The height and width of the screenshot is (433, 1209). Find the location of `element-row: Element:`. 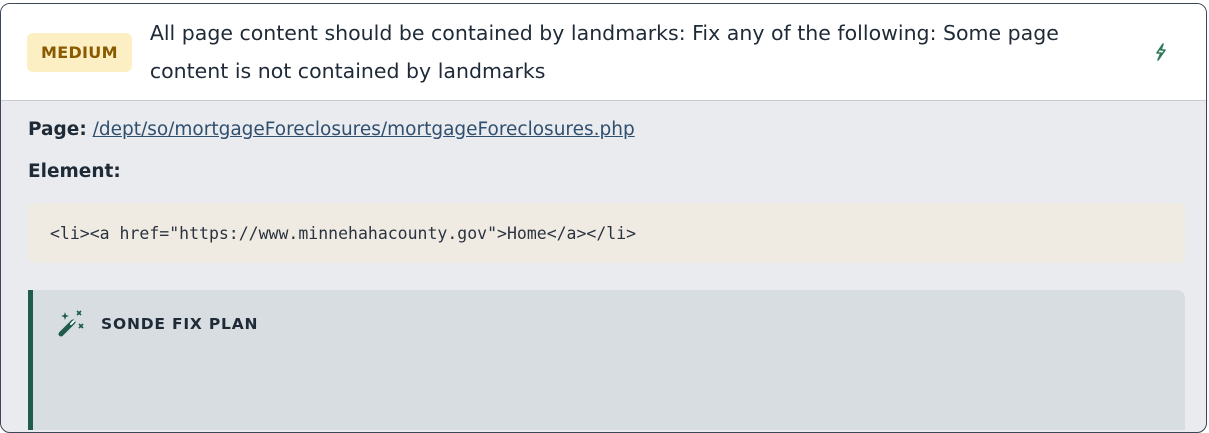

element-row: Element: is located at coordinates (603, 172).